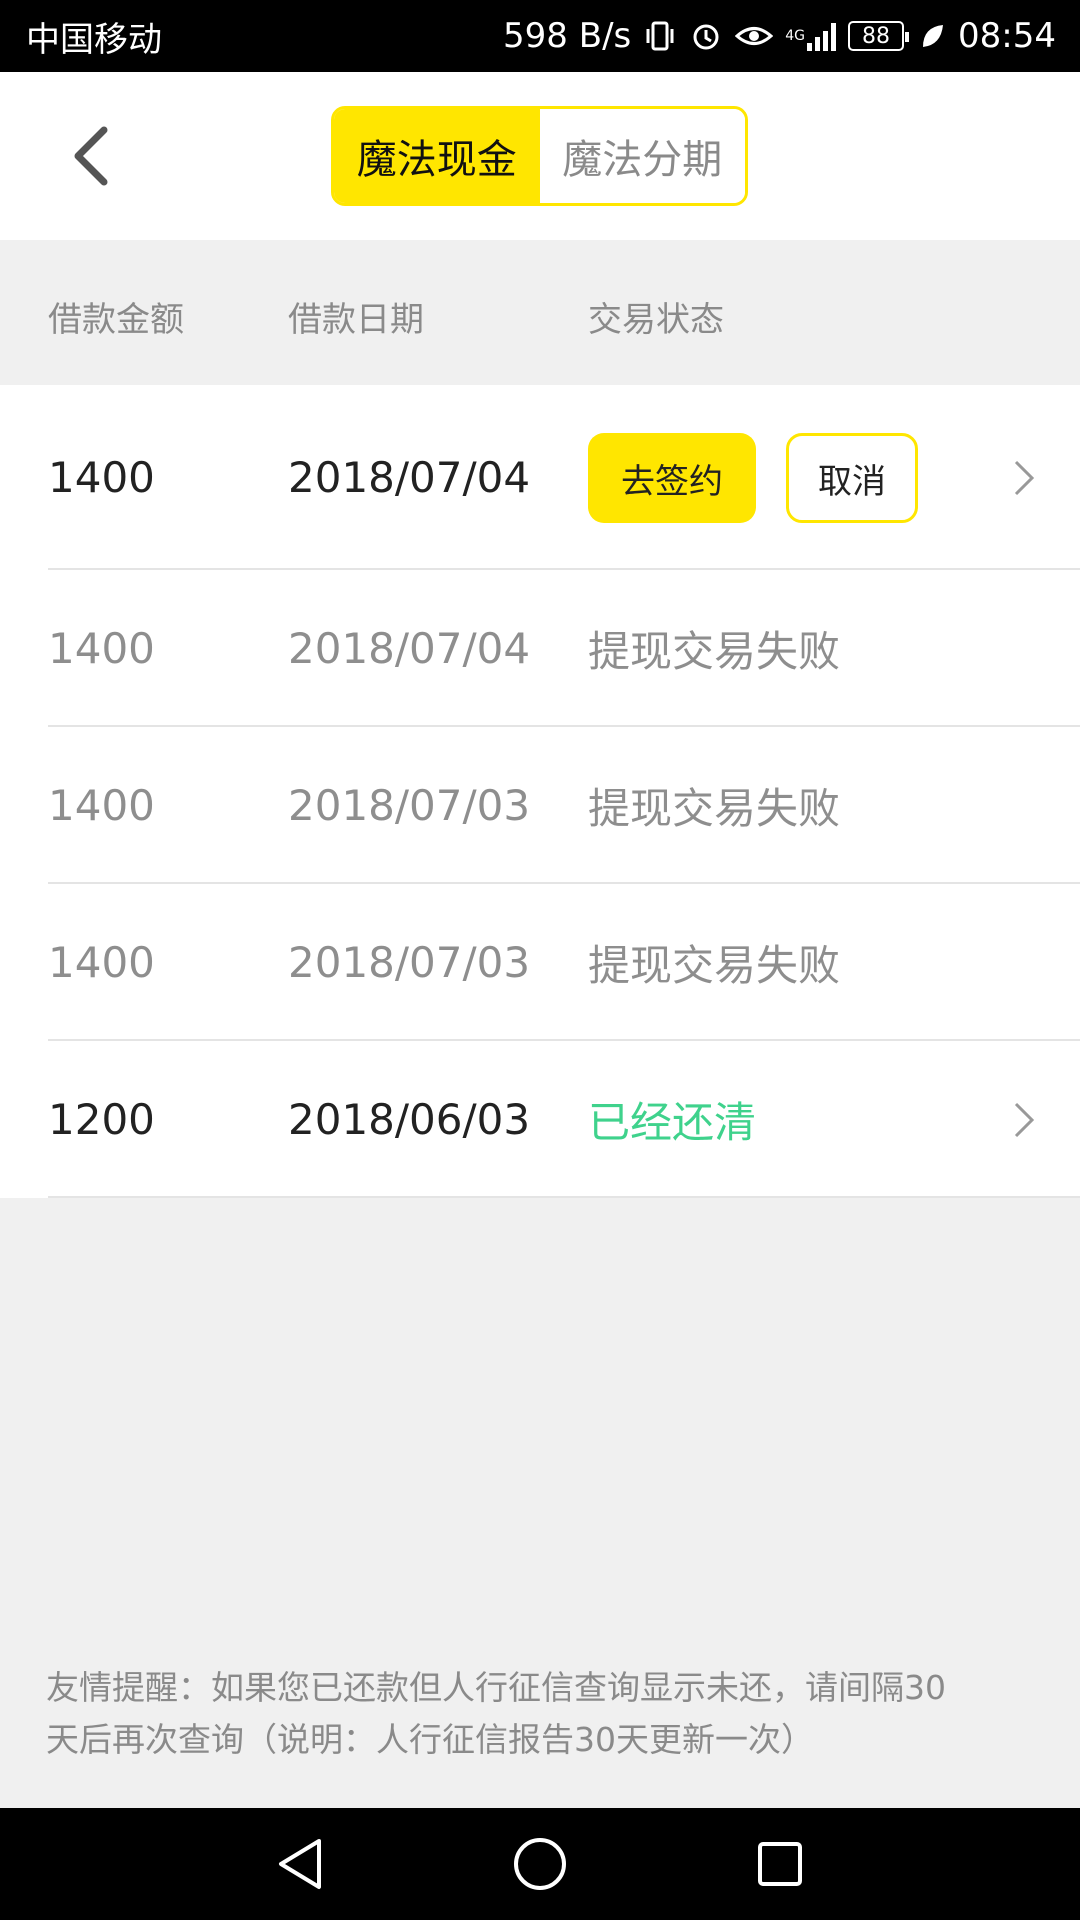 The image size is (1080, 1920). I want to click on cancel-button: 取消, so click(852, 478).